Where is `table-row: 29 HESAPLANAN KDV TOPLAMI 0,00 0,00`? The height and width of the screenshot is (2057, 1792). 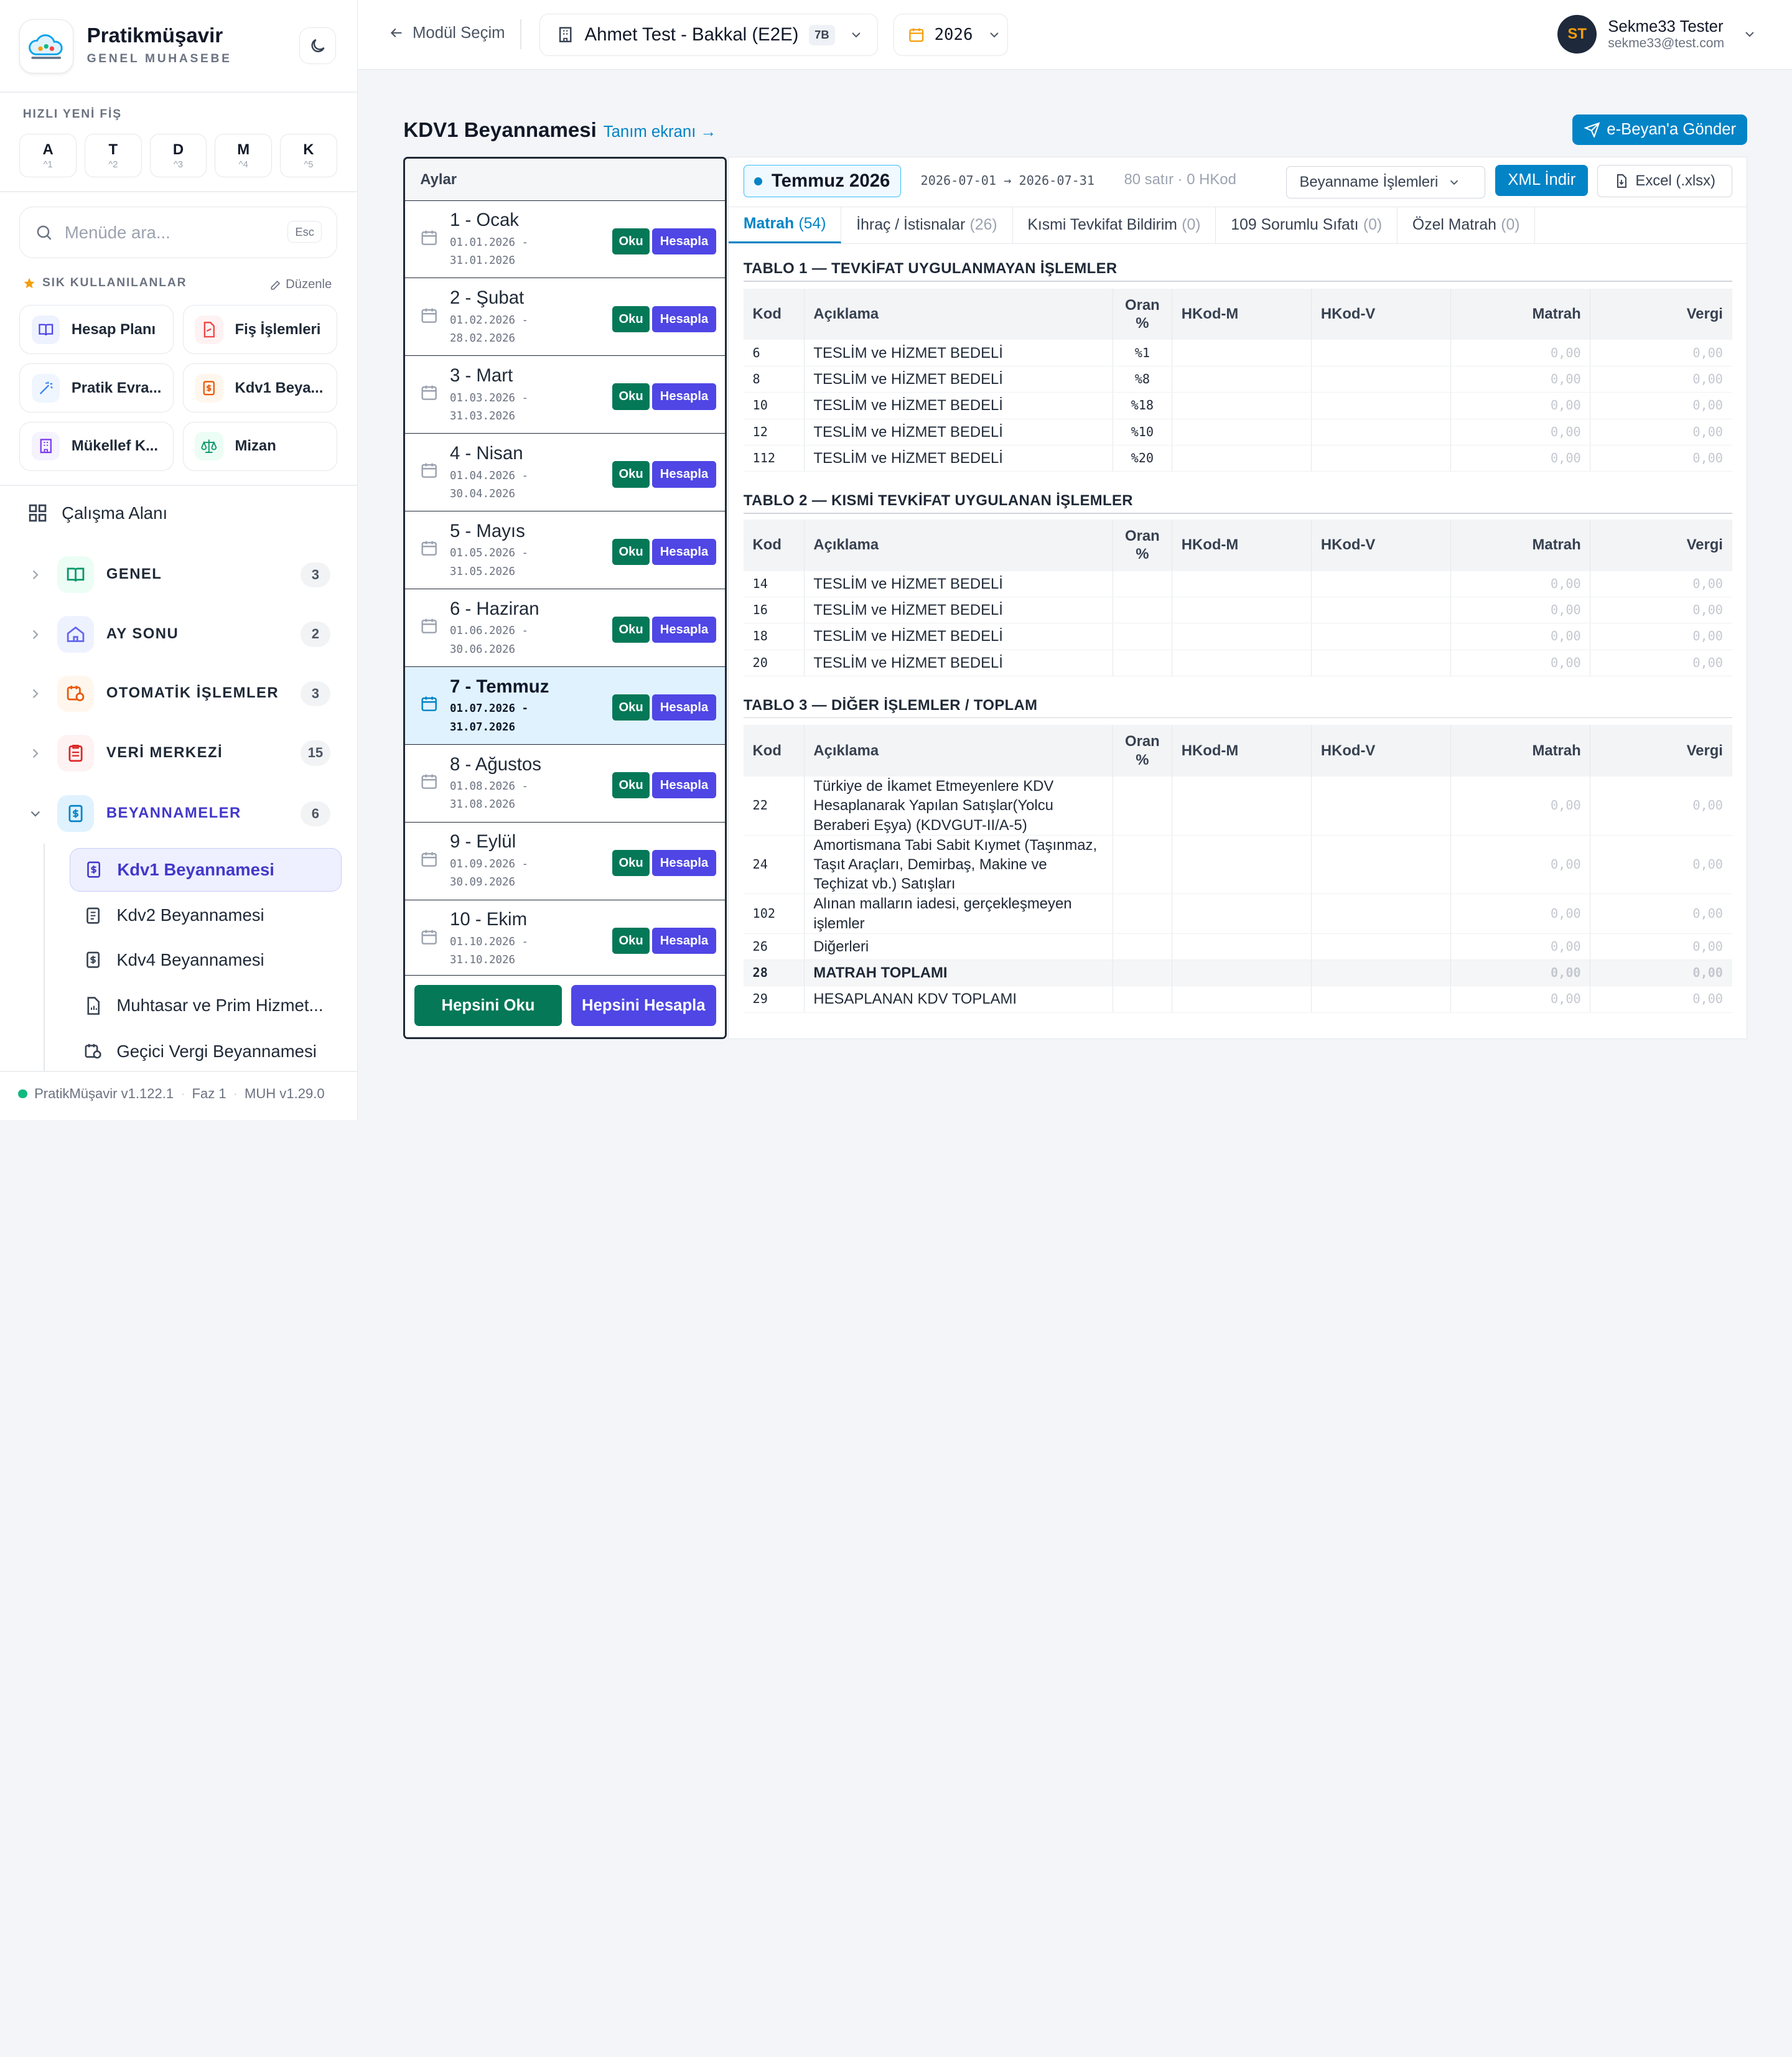
table-row: 29 HESAPLANAN KDV TOPLAMI 0,00 0,00 is located at coordinates (1237, 999).